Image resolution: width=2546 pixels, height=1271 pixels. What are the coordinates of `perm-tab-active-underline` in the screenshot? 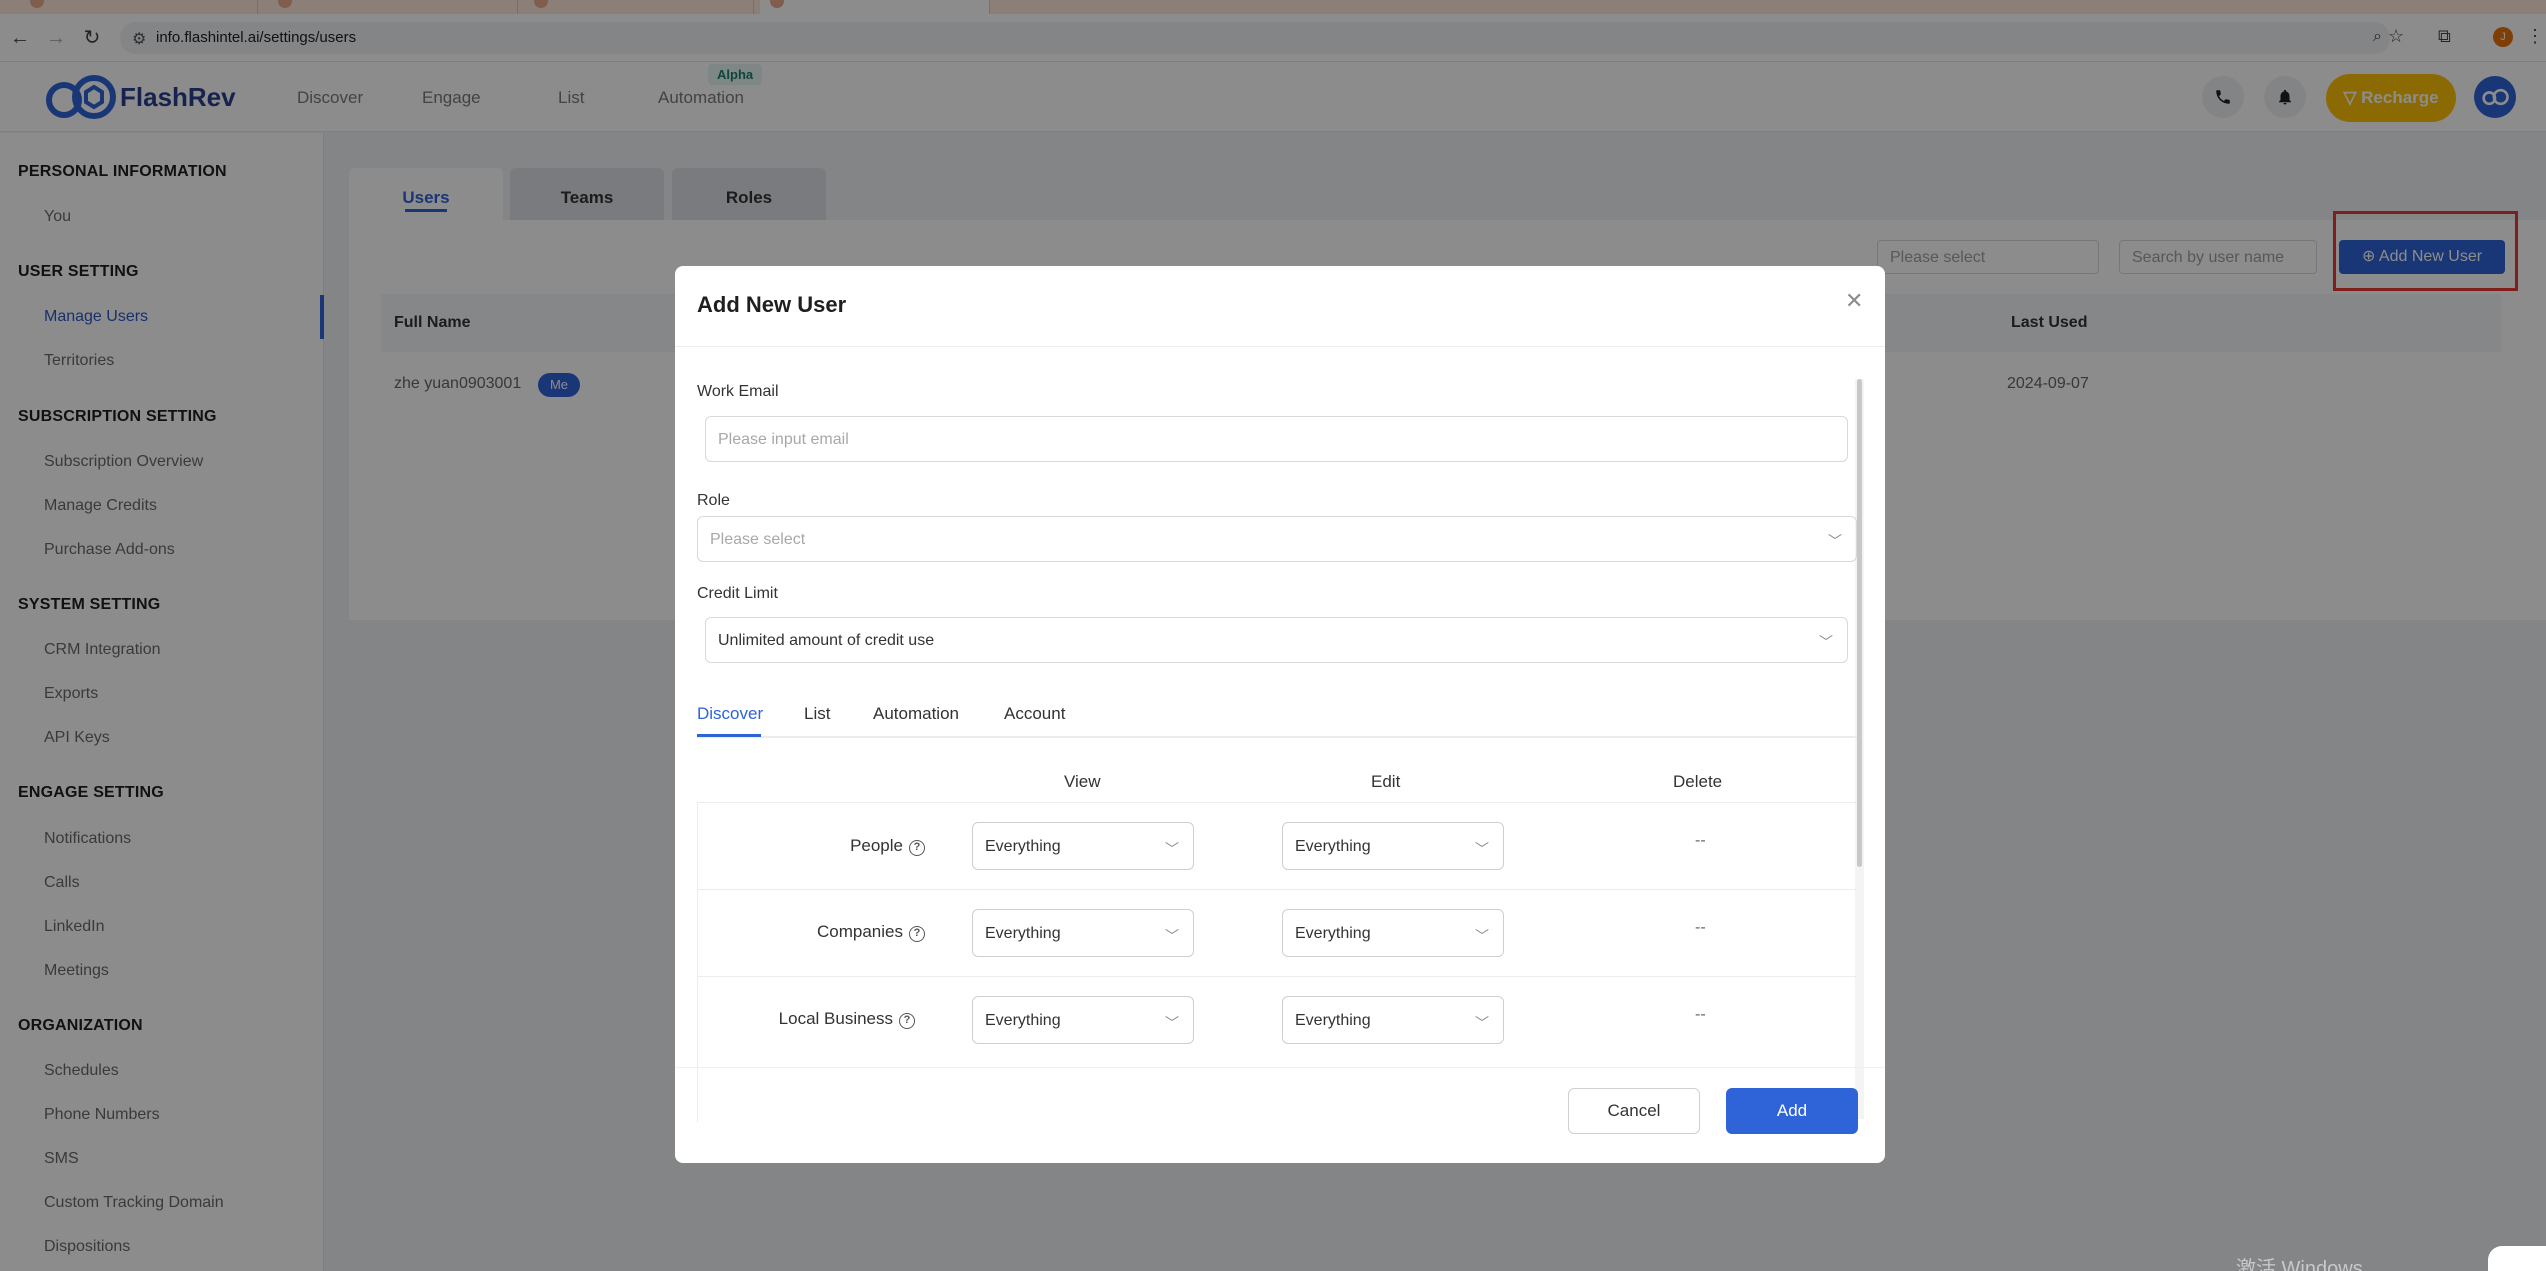 It's located at (729, 735).